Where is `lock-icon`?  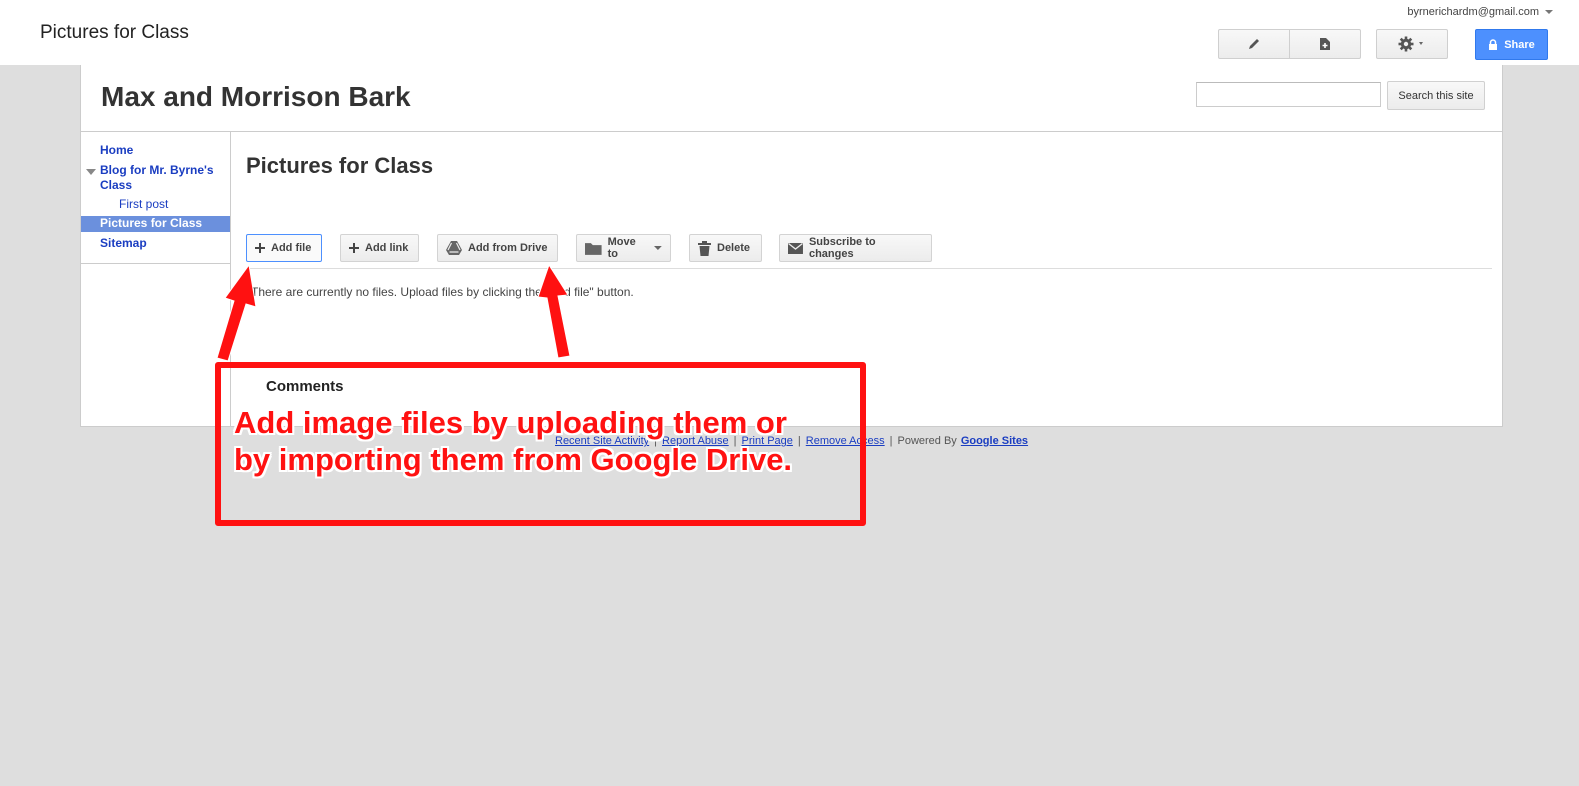
lock-icon is located at coordinates (1493, 44).